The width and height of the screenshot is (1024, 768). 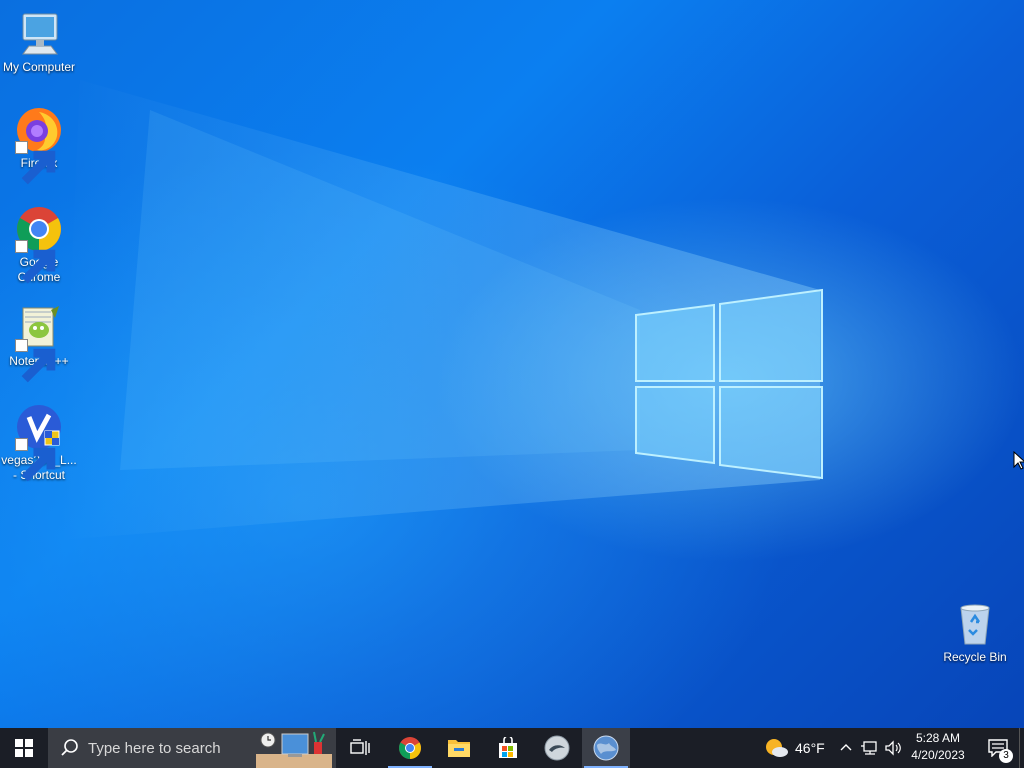 What do you see at coordinates (294, 749) in the screenshot?
I see `search-highlight-illustration-icon` at bounding box center [294, 749].